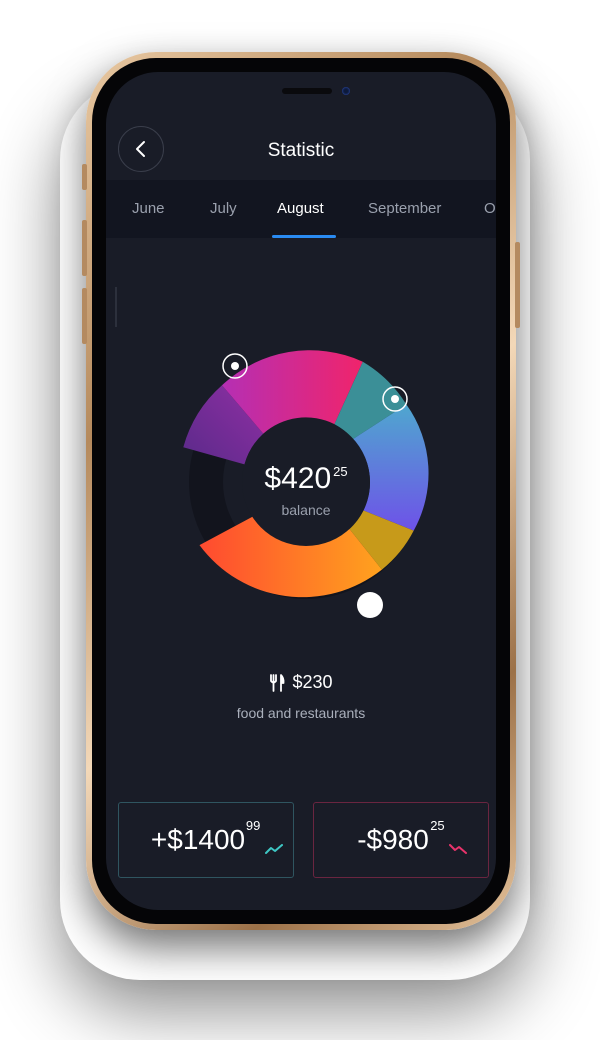 Image resolution: width=600 pixels, height=1040 pixels. What do you see at coordinates (84, 177) in the screenshot?
I see `mute-switch` at bounding box center [84, 177].